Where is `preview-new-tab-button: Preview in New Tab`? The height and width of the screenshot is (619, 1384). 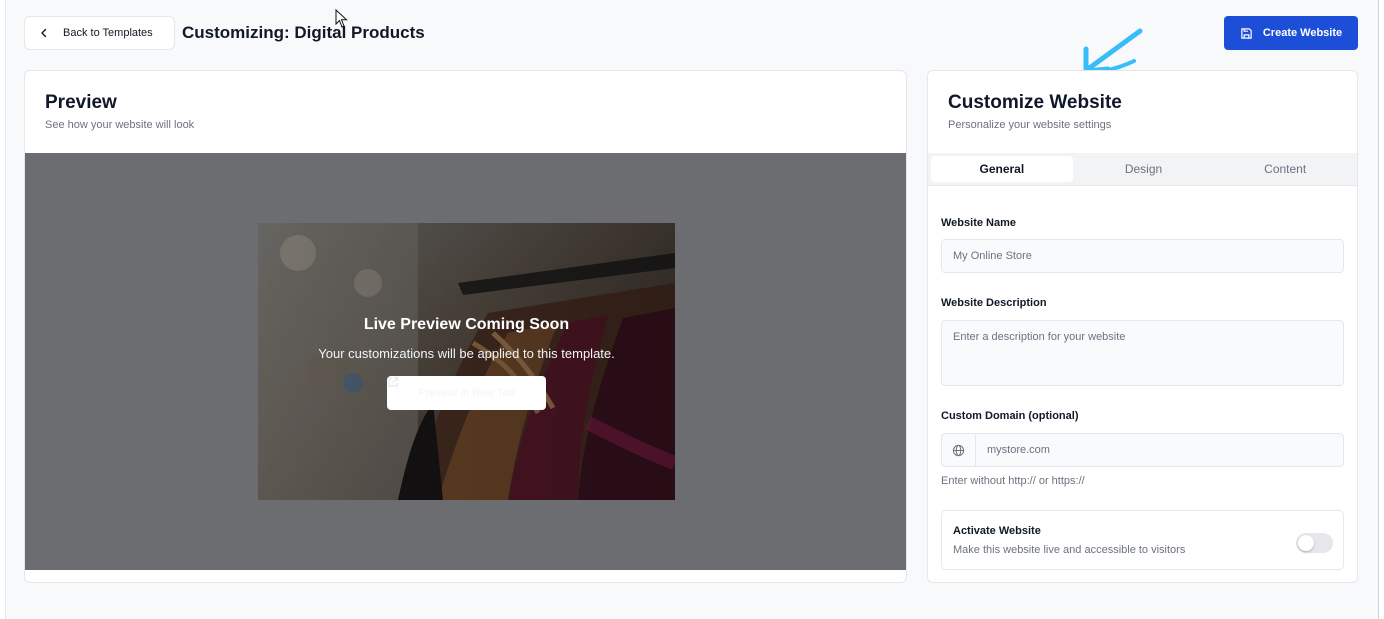
preview-new-tab-button: Preview in New Tab is located at coordinates (466, 393).